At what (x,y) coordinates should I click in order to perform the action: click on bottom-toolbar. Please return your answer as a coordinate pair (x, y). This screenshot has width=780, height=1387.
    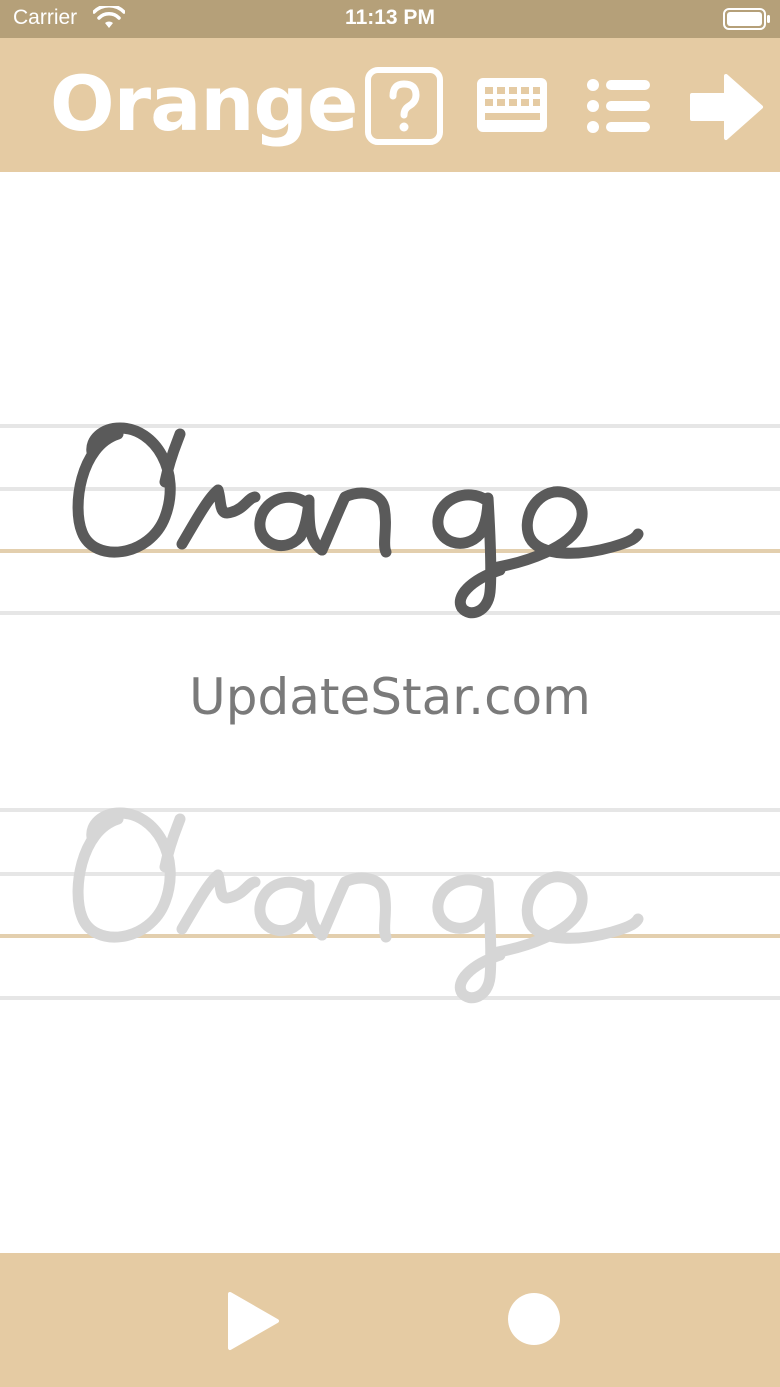
    Looking at the image, I should click on (390, 1320).